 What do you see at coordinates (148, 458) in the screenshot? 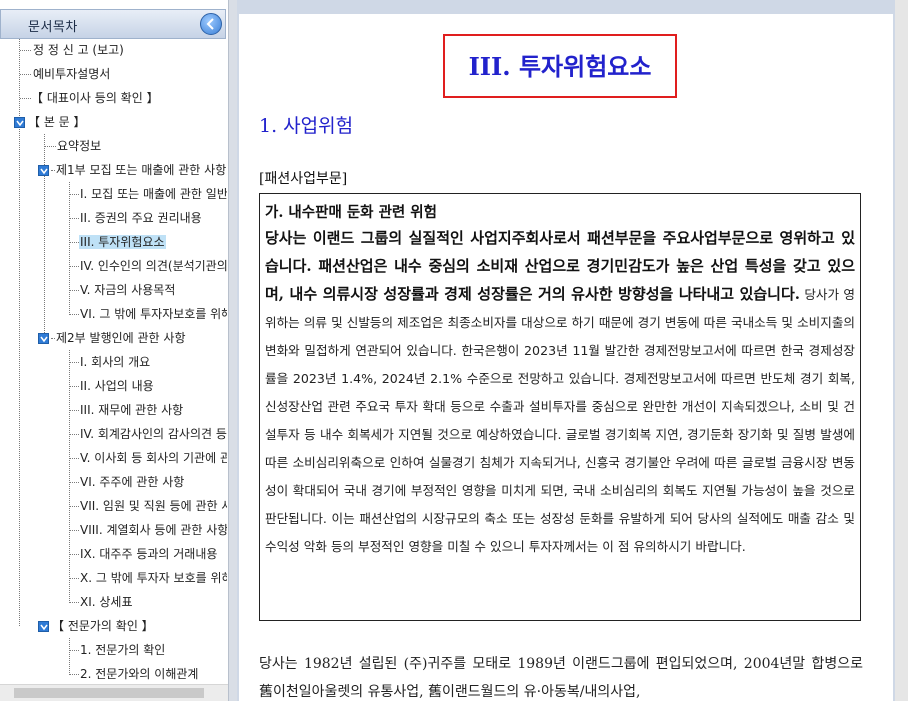
I see `toc-item-p2-5: V. 이사회 등 회사의 기관에 관한 사항` at bounding box center [148, 458].